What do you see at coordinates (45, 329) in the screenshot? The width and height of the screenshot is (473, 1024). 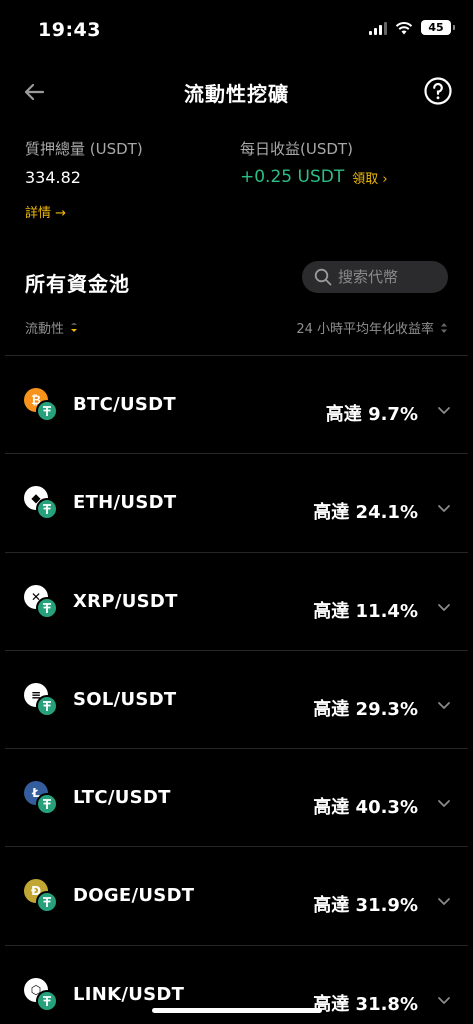 I see `sort-liquidity-label: 流動性` at bounding box center [45, 329].